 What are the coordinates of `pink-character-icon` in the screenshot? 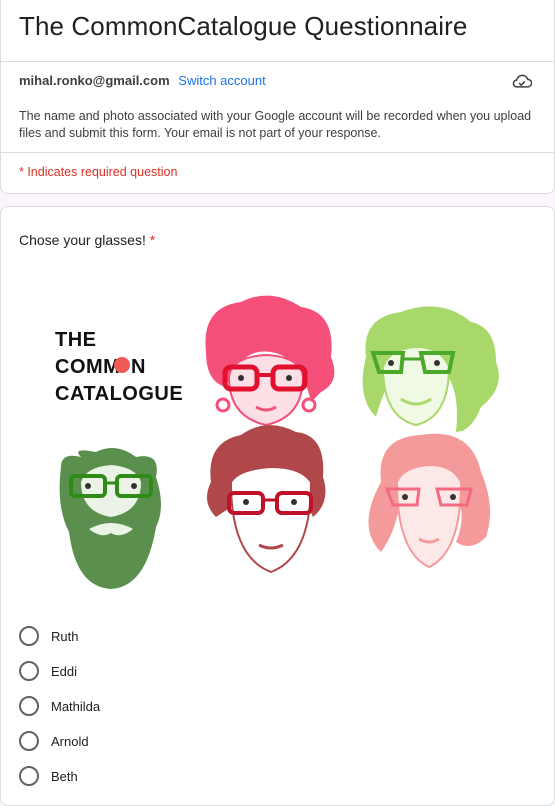 It's located at (270, 361).